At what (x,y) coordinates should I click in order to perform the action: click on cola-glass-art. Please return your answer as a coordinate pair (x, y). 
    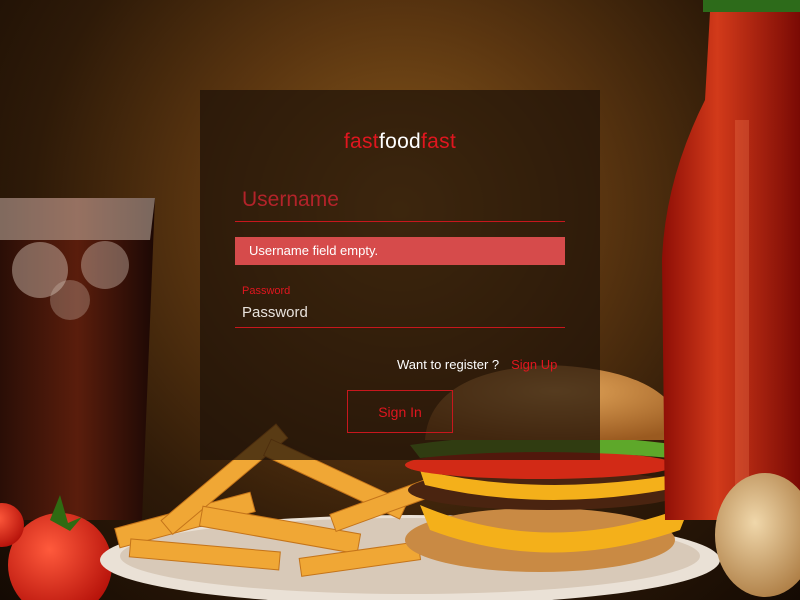
    Looking at the image, I should click on (77, 359).